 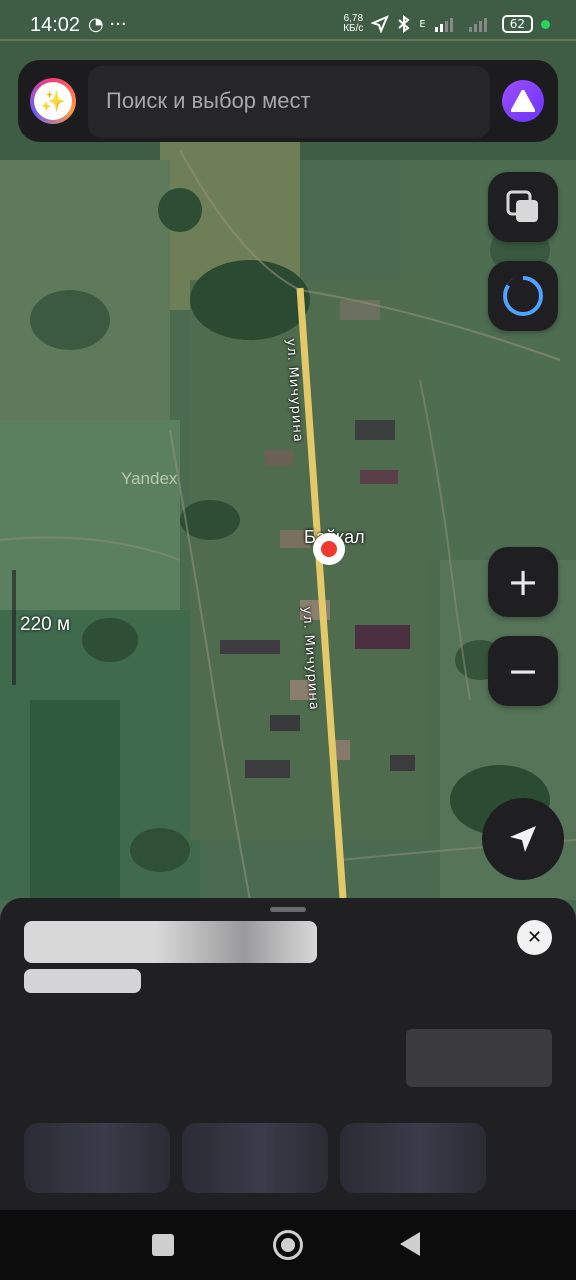 What do you see at coordinates (523, 671) in the screenshot?
I see `zoom-out-button: −` at bounding box center [523, 671].